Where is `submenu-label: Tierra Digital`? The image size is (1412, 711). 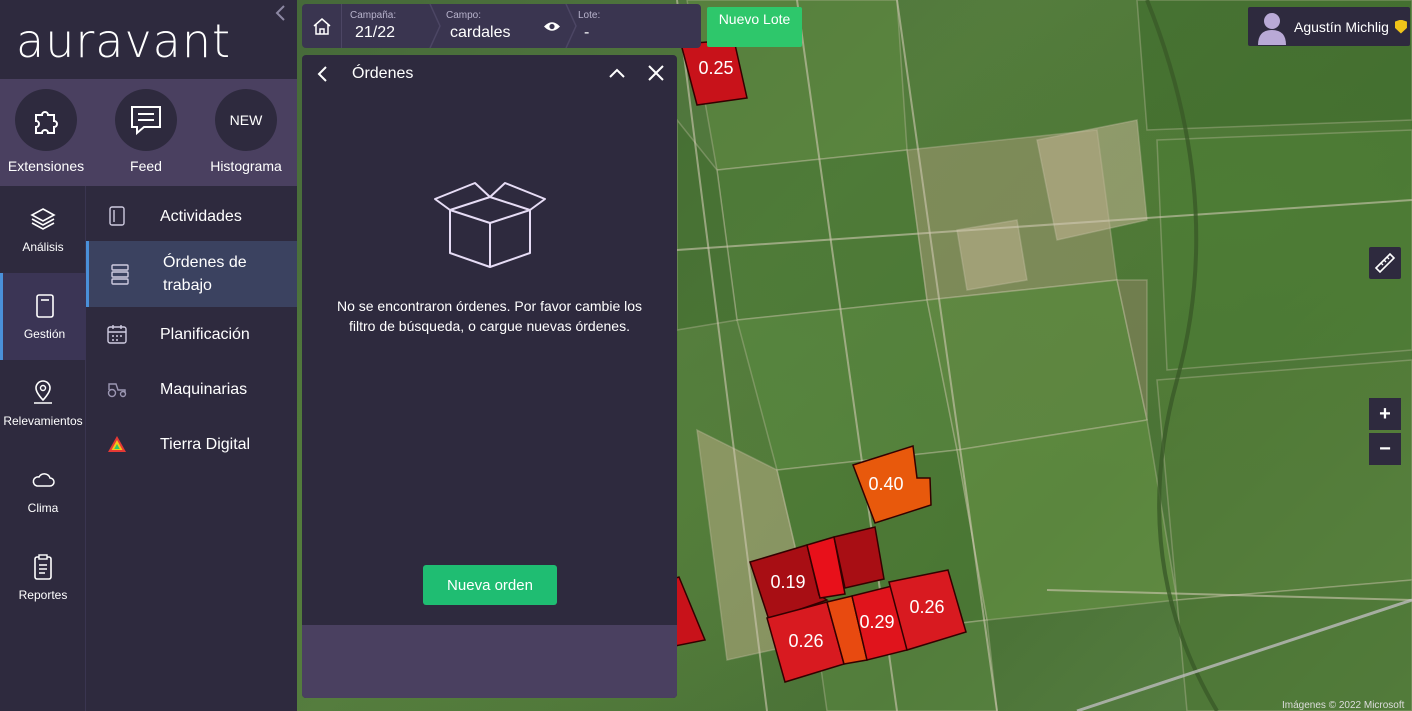 submenu-label: Tierra Digital is located at coordinates (205, 444).